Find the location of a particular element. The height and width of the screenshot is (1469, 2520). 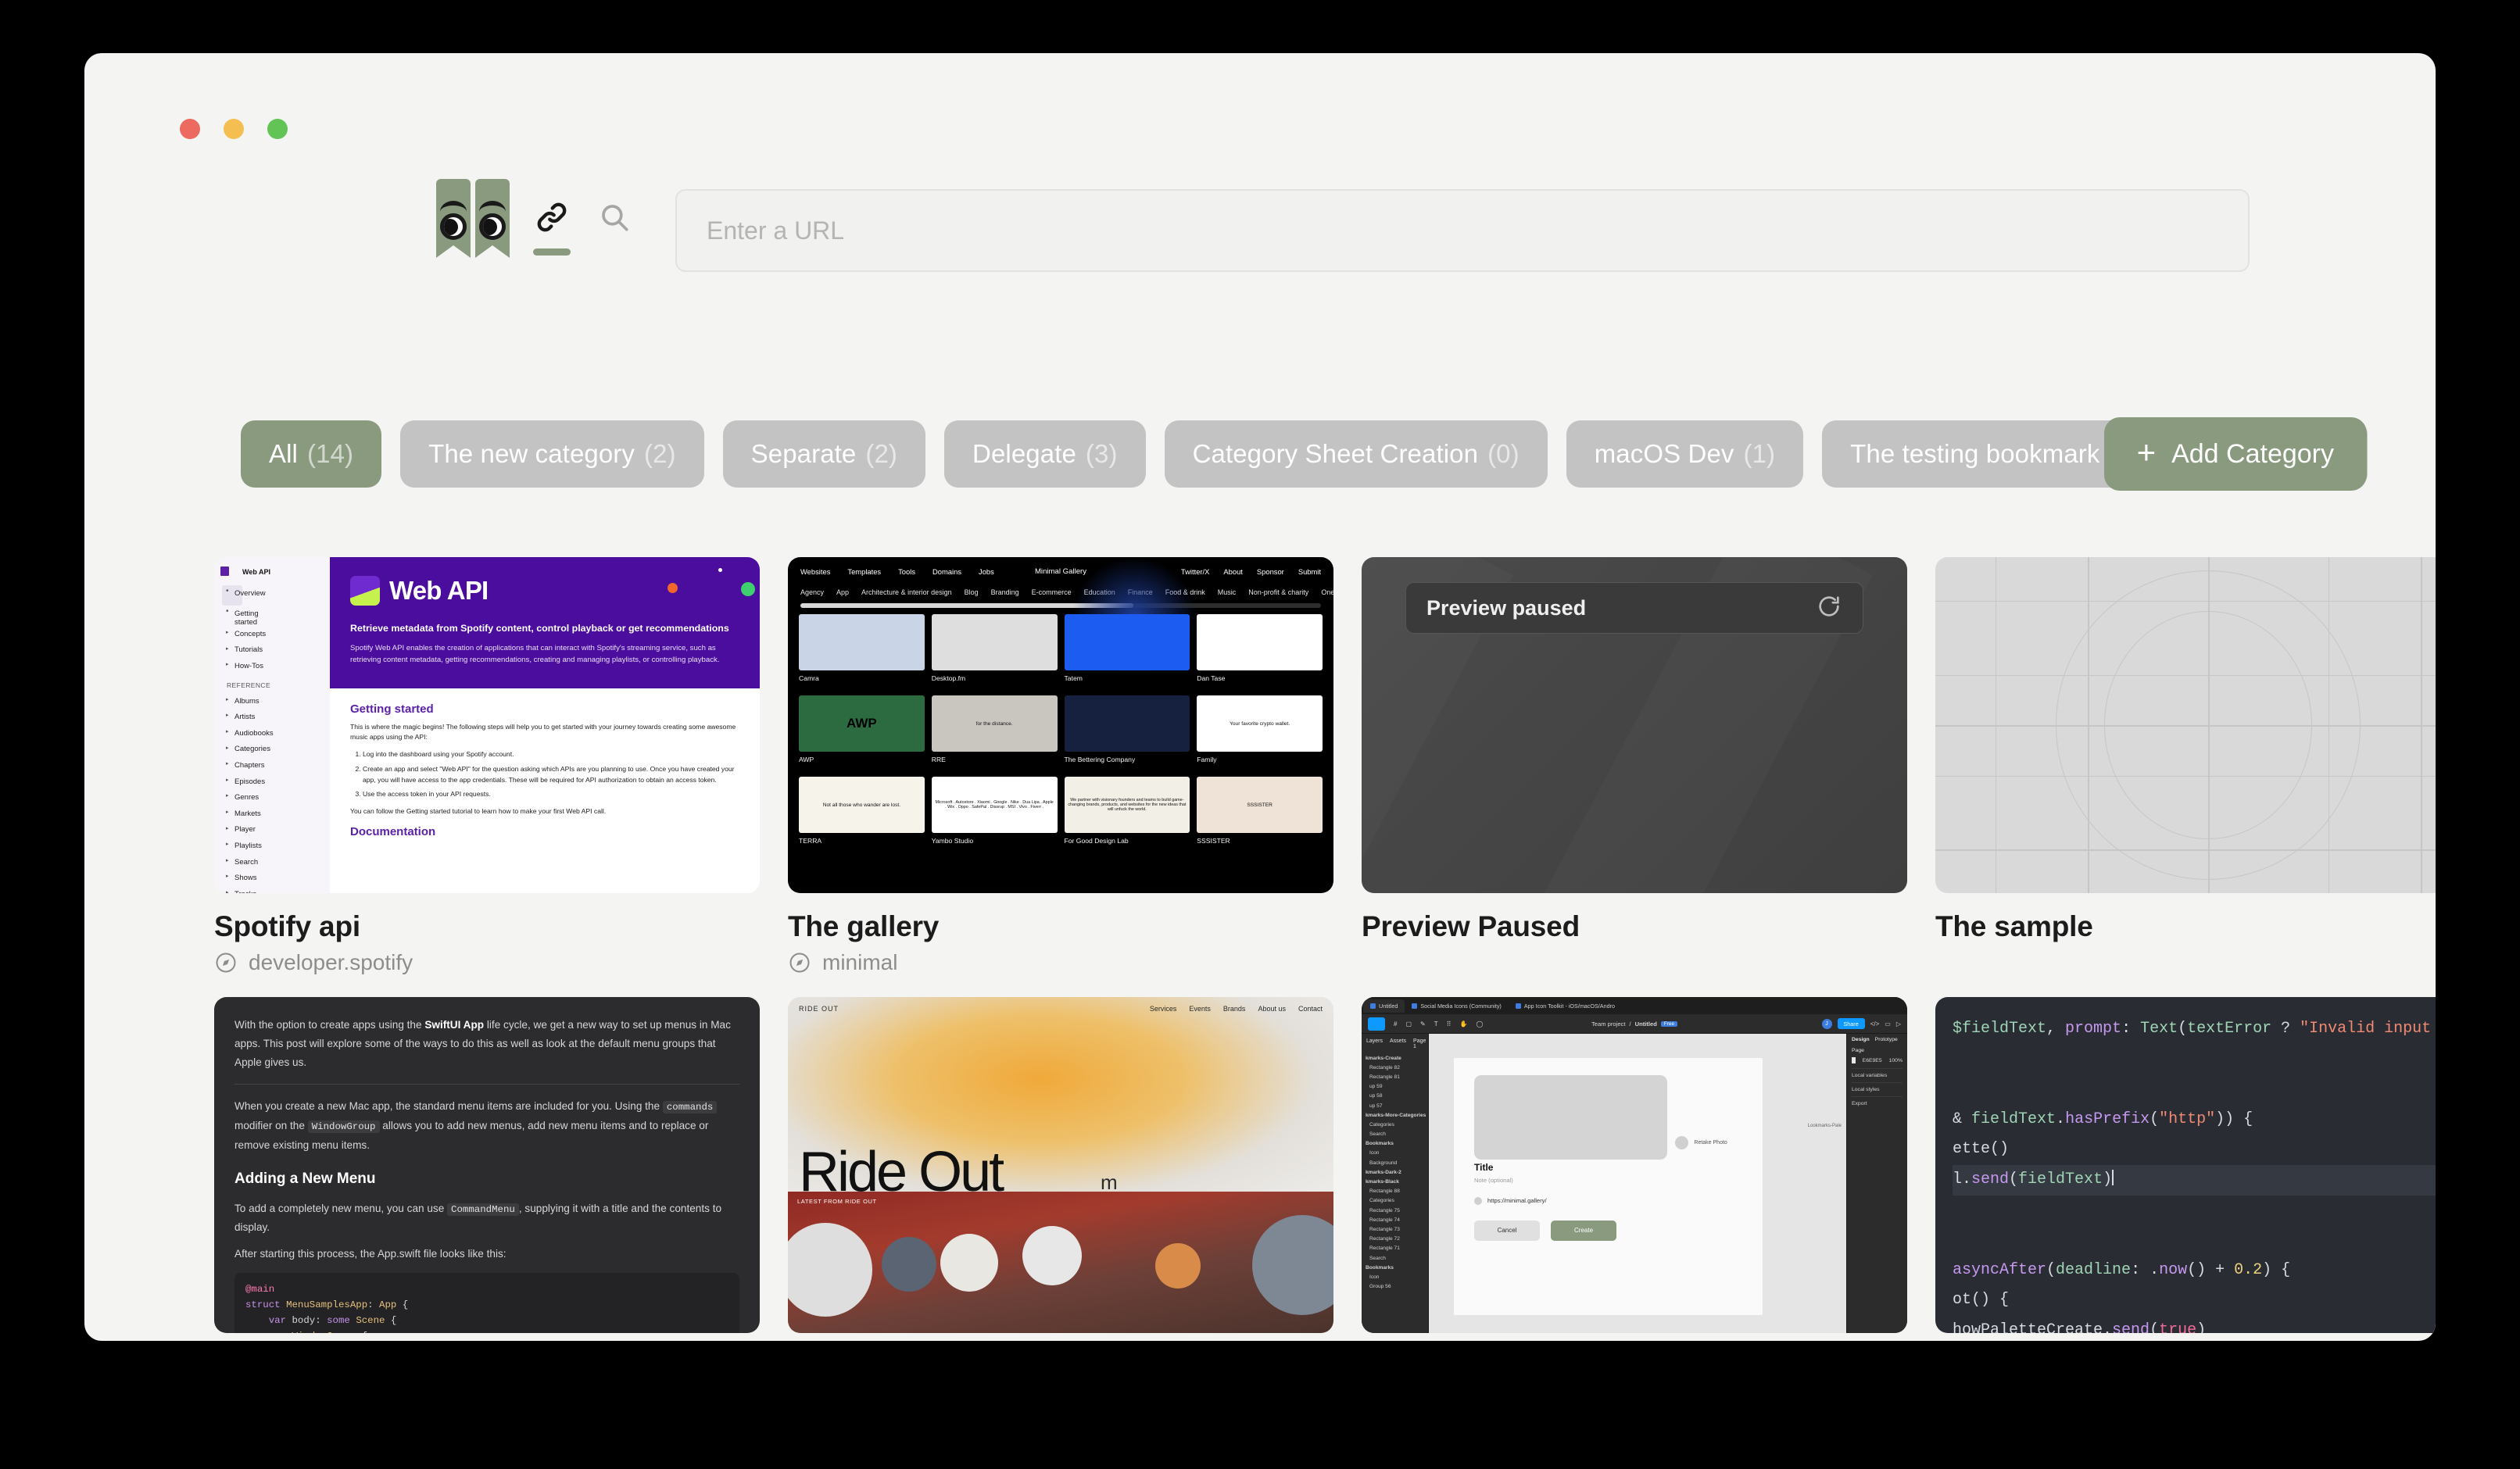

gallery-category-item: E-commerce is located at coordinates (1052, 592).